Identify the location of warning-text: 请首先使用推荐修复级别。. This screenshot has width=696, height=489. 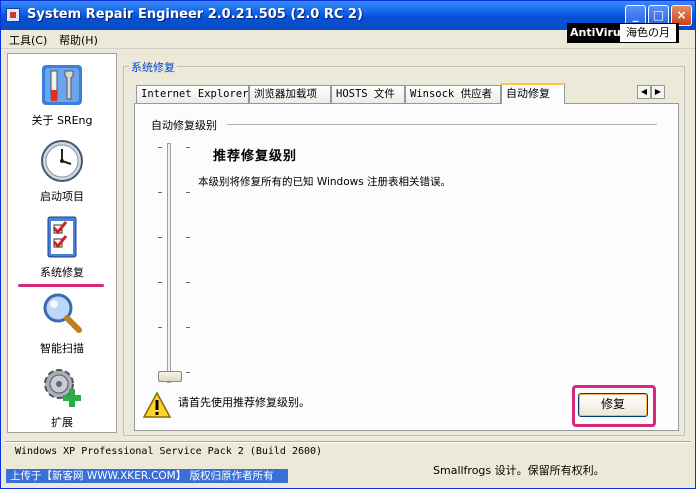
(244, 402).